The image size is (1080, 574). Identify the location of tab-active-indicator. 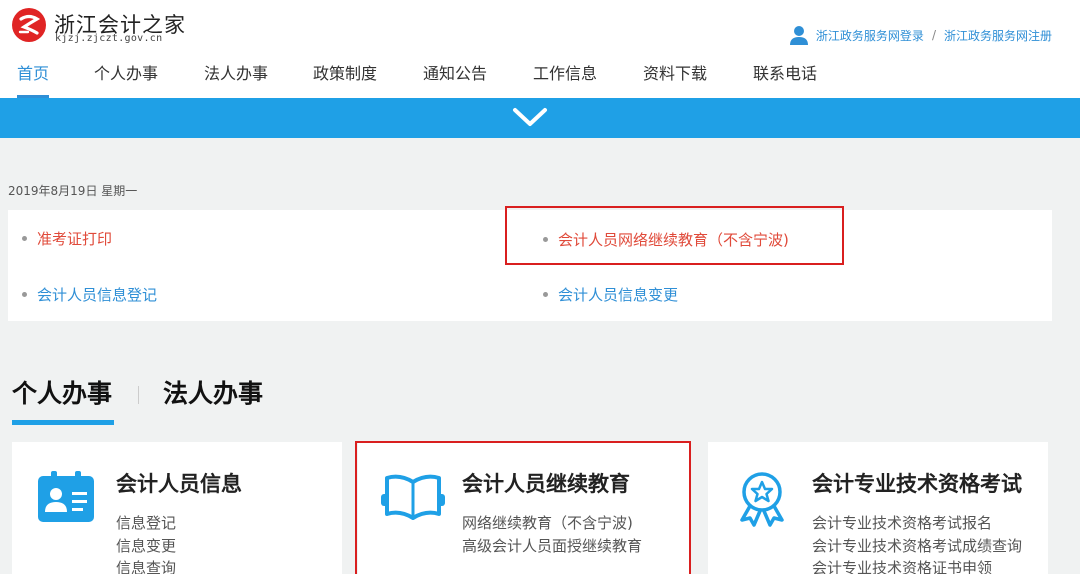
(63, 422).